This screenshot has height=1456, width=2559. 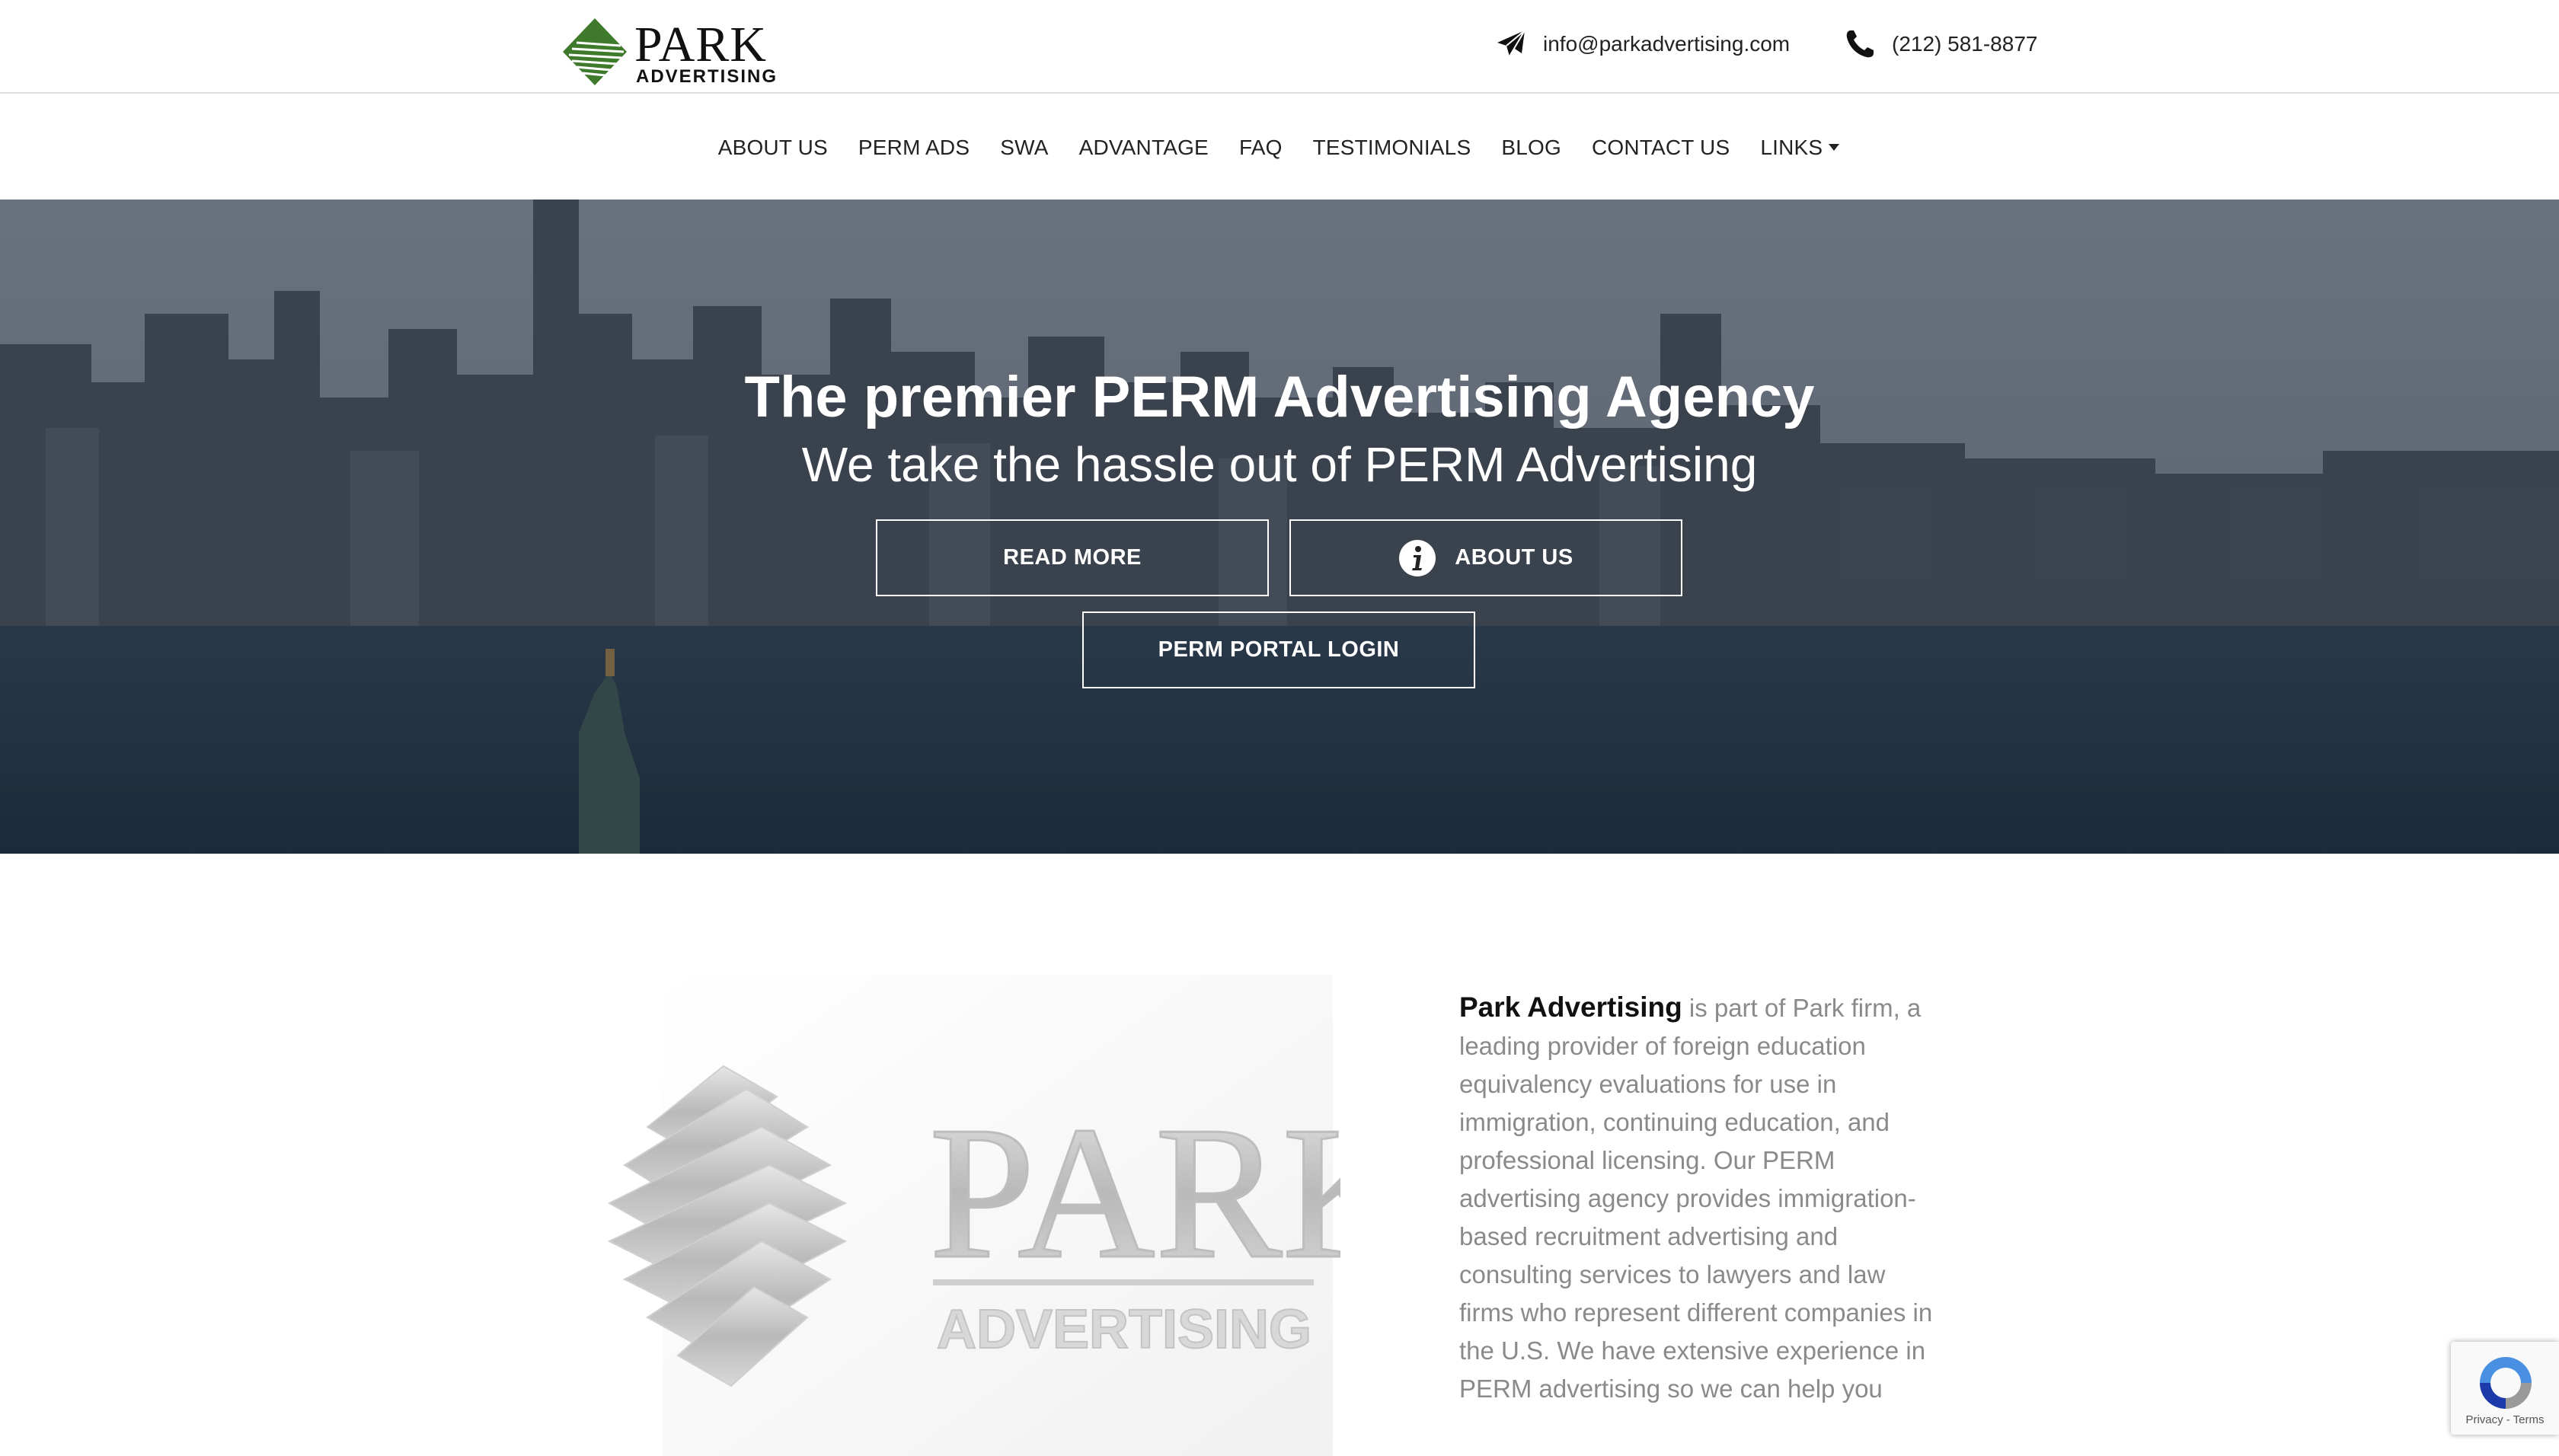 What do you see at coordinates (1860, 44) in the screenshot?
I see `phone-icon` at bounding box center [1860, 44].